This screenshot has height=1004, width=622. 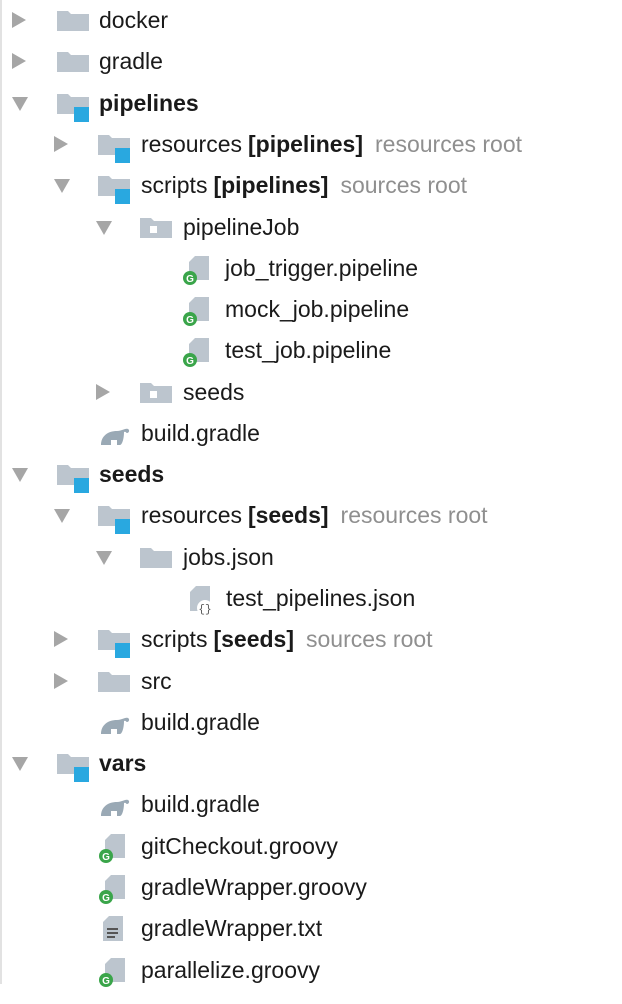 I want to click on tree-node-label: build.gradle, so click(x=200, y=722).